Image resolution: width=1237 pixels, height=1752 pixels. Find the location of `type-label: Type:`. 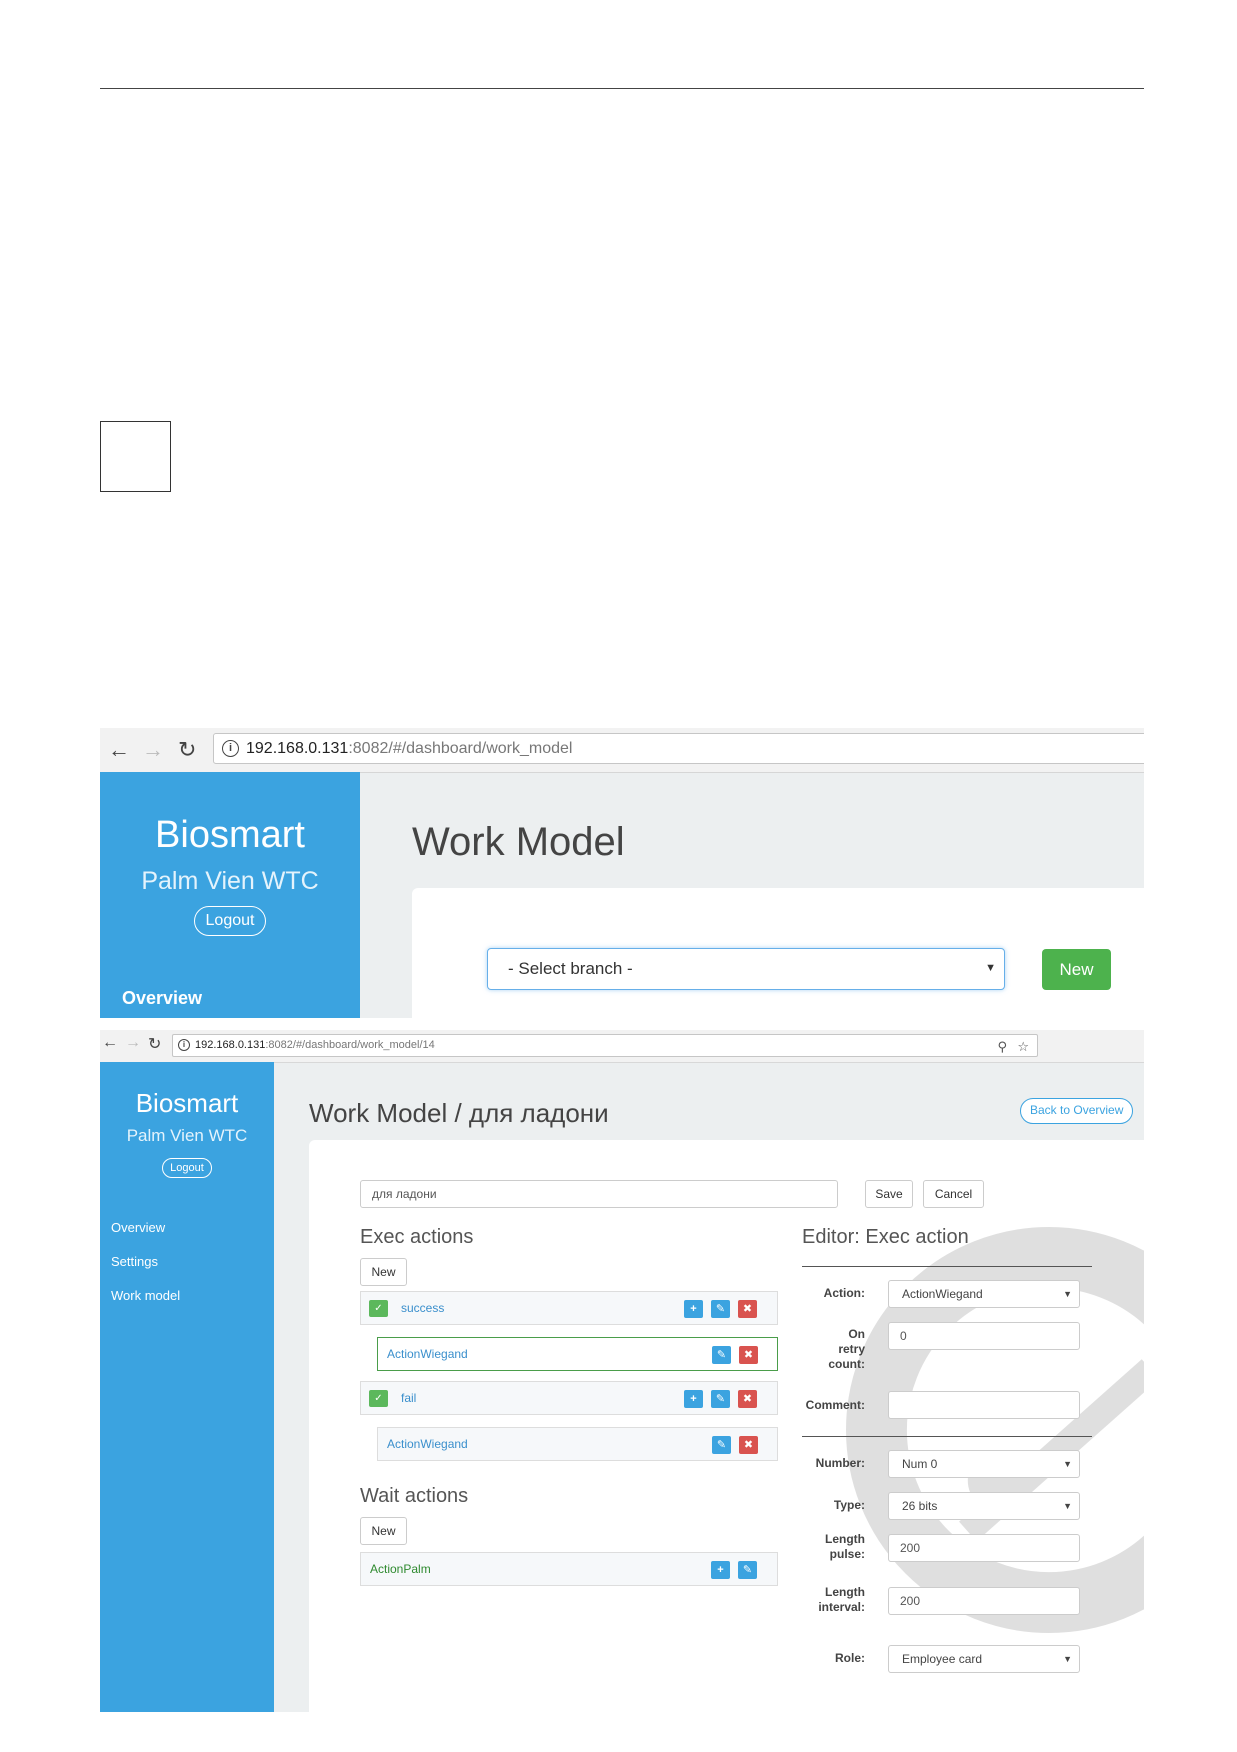

type-label: Type: is located at coordinates (849, 1505).